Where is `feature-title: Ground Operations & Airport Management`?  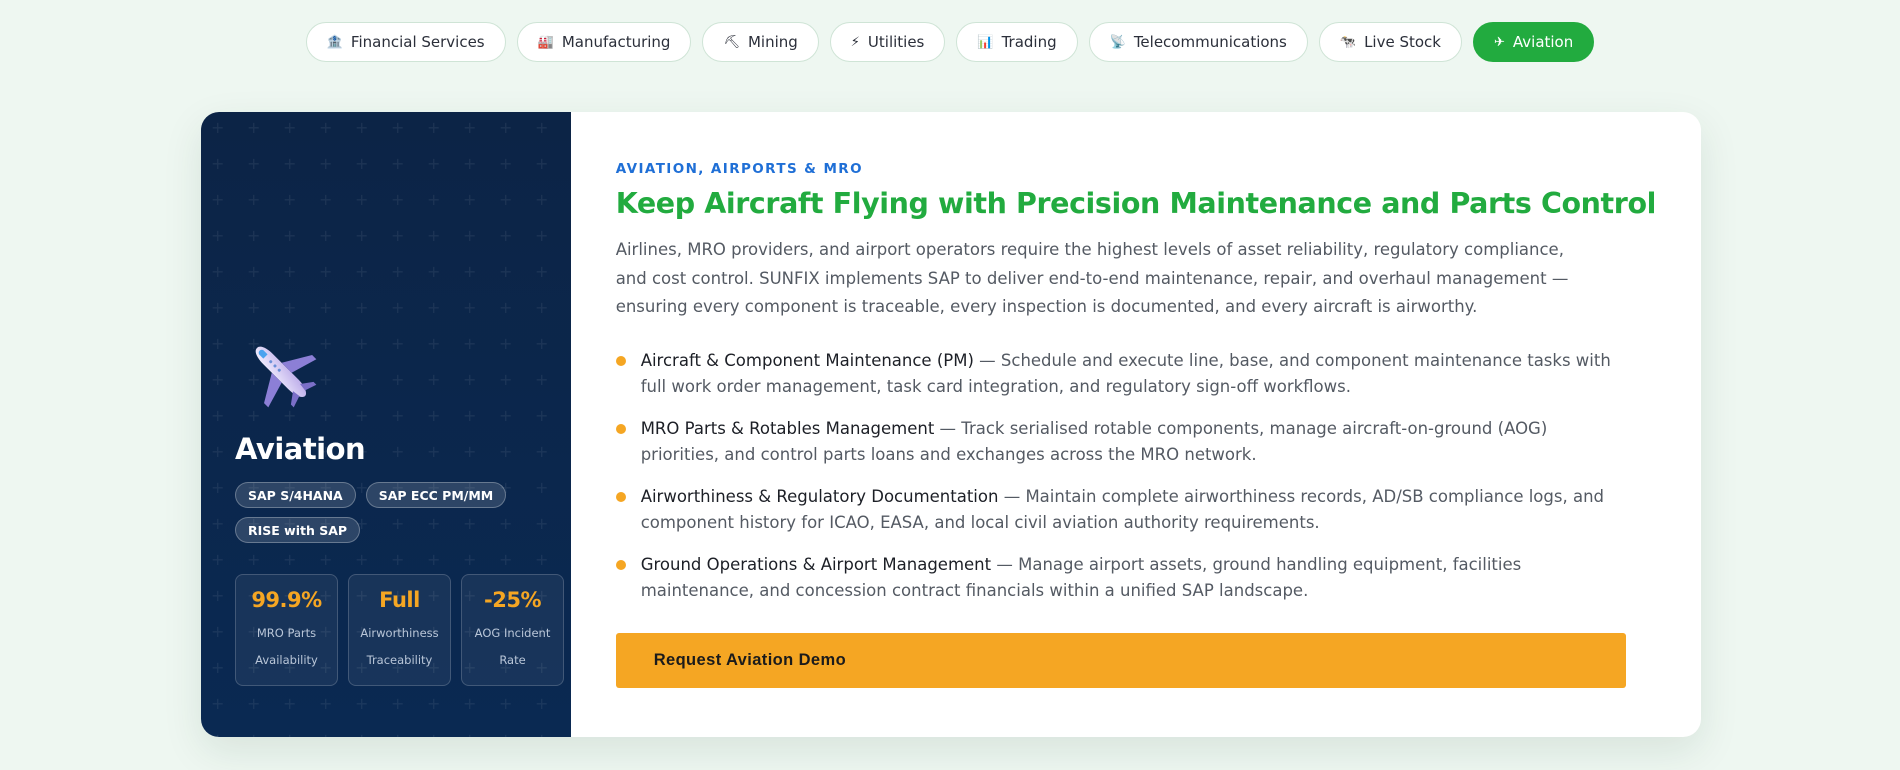 feature-title: Ground Operations & Airport Management is located at coordinates (816, 564).